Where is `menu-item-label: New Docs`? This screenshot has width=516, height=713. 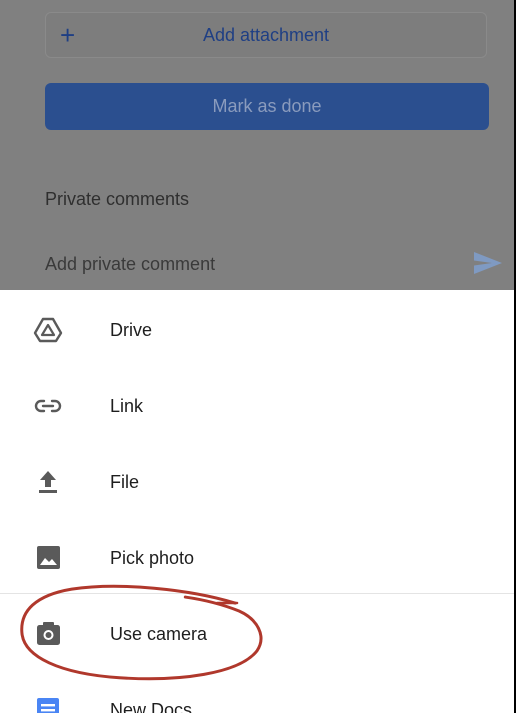
menu-item-label: New Docs is located at coordinates (151, 706).